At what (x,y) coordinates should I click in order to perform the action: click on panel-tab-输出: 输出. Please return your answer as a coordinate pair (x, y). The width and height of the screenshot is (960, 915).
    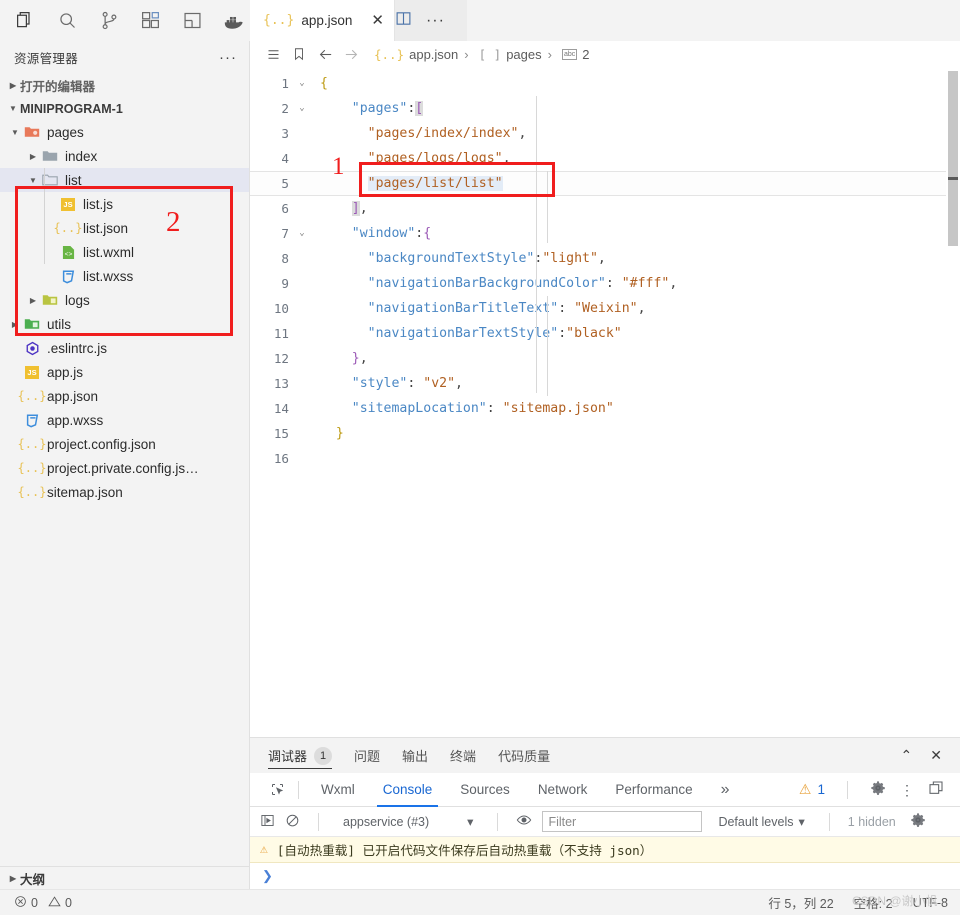
    Looking at the image, I should click on (415, 755).